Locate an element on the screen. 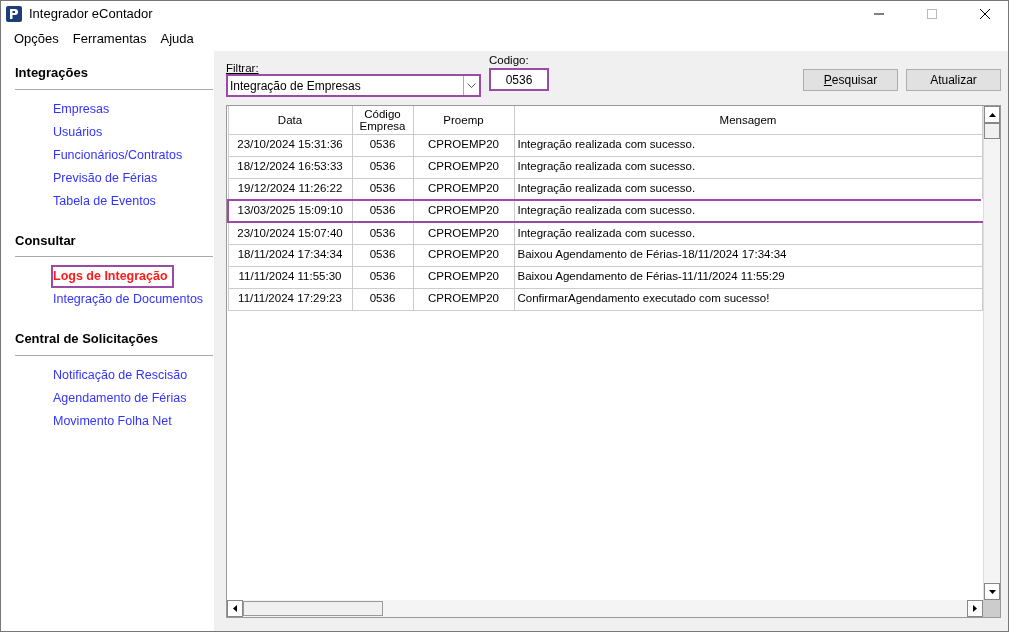 The height and width of the screenshot is (632, 1009). sidebar-link: Usuários is located at coordinates (80, 132).